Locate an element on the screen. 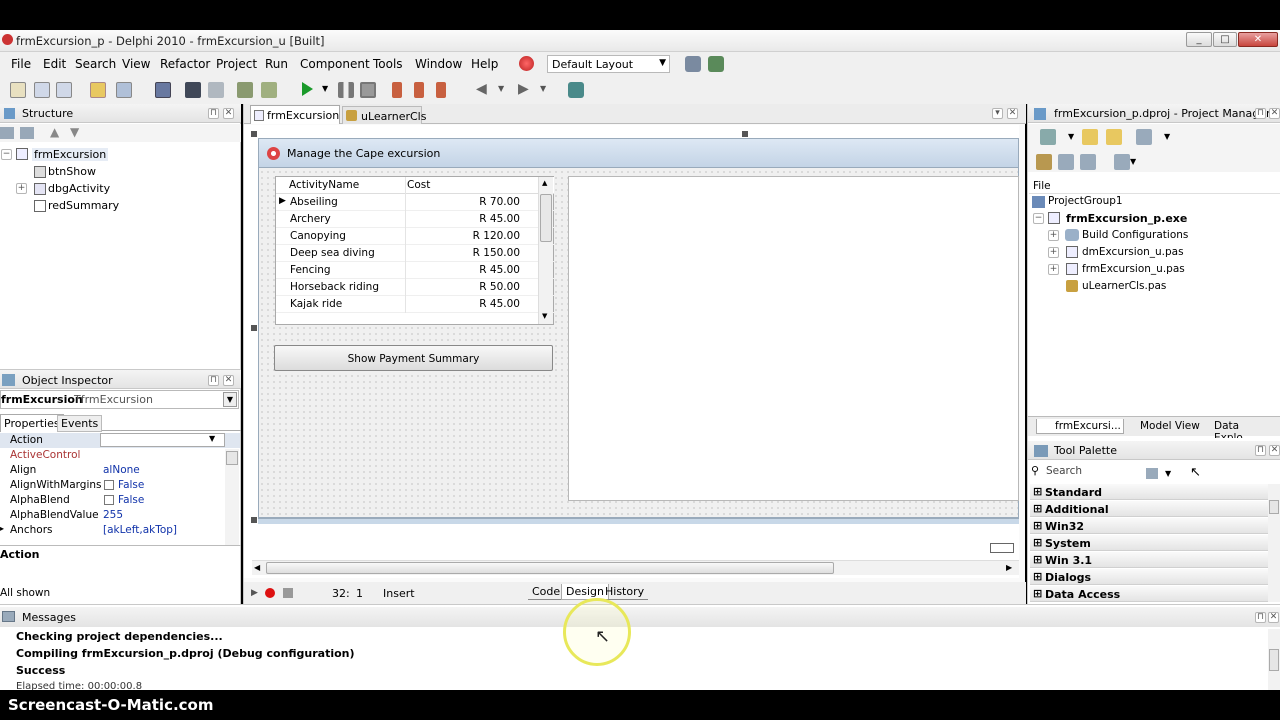  grid-scrollbar: ▲ ▼ is located at coordinates (545, 250).